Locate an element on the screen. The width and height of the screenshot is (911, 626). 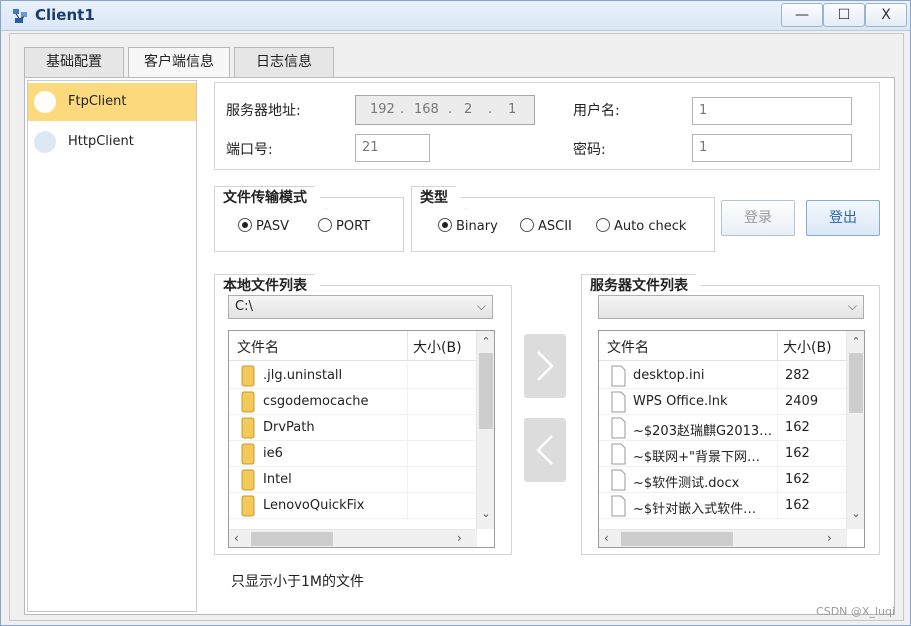
transfer-mode-legend: 文件传输模式 is located at coordinates (270, 198).